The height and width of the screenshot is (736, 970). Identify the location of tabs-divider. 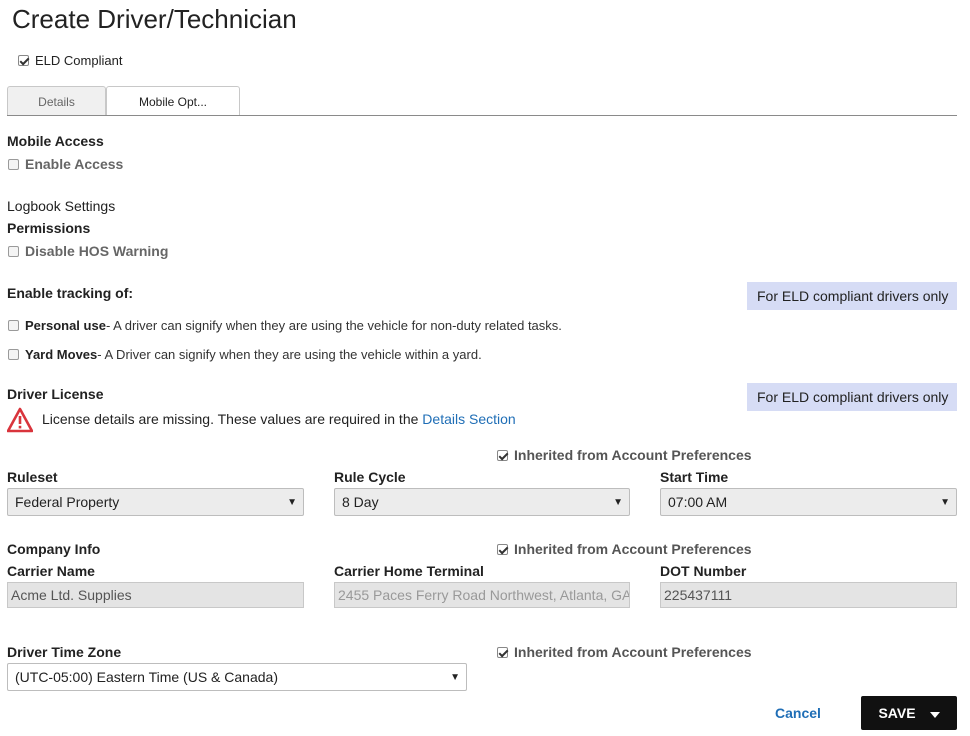
(482, 115).